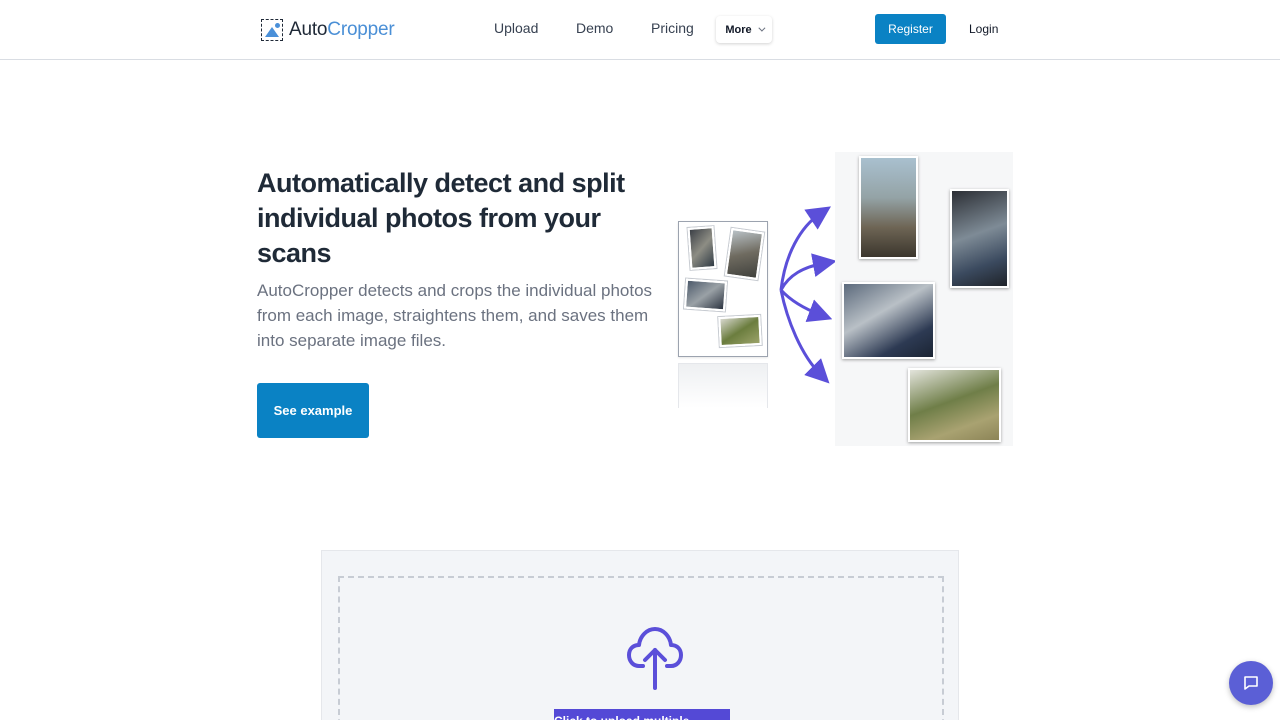 The image size is (1280, 720). I want to click on crop-image-icon, so click(272, 30).